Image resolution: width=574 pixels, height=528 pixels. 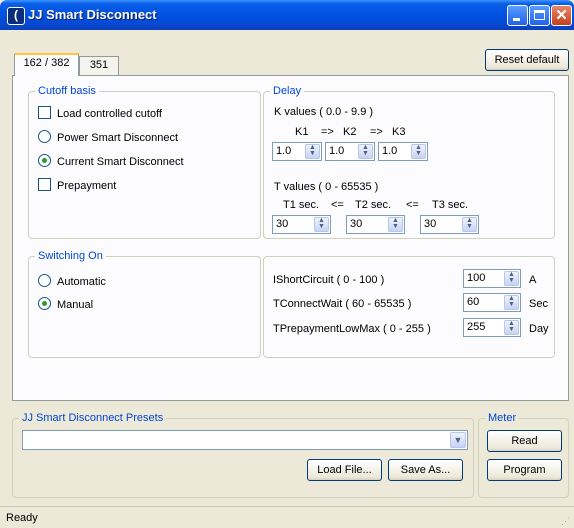 What do you see at coordinates (375, 224) in the screenshot?
I see `t2-spinner: 30 ▲ ▼` at bounding box center [375, 224].